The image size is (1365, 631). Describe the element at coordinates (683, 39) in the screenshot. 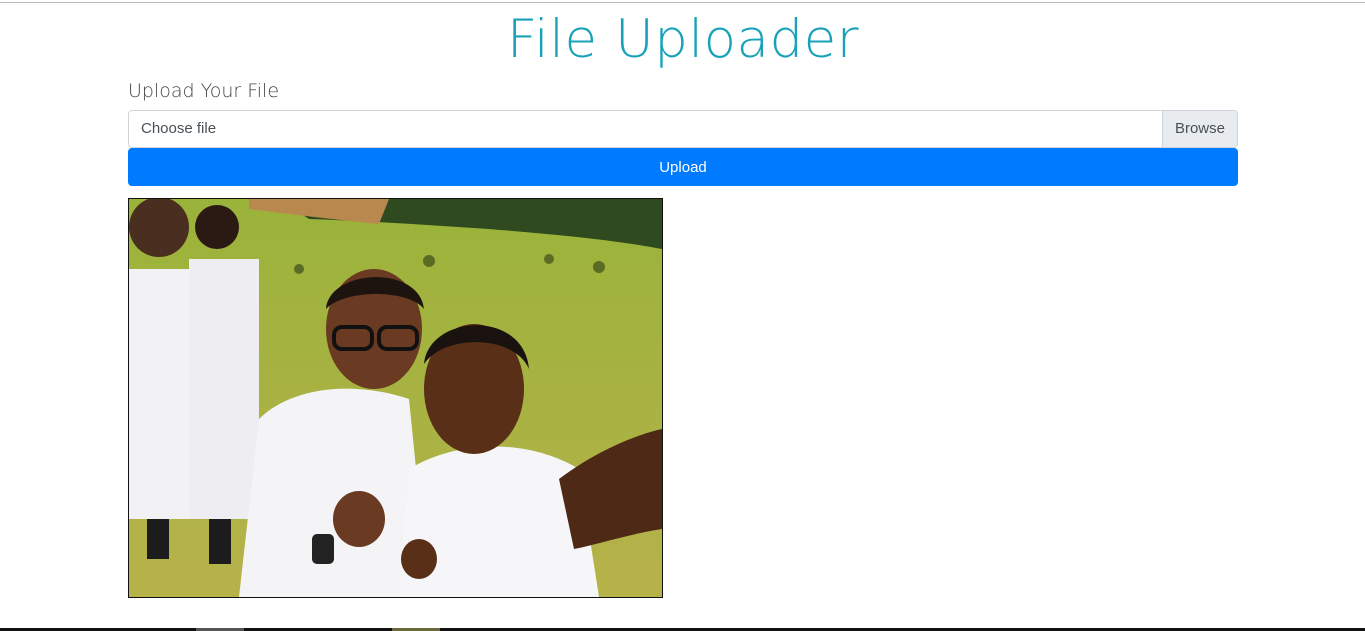

I see `page-title: File Uploader` at that location.